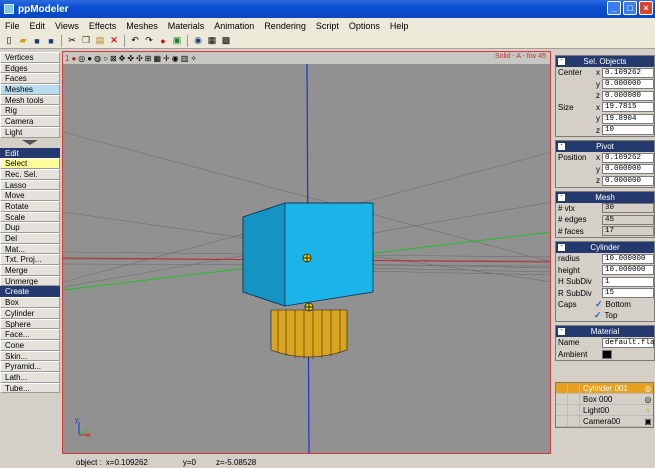  I want to click on smooth-icon: ●, so click(89, 58).